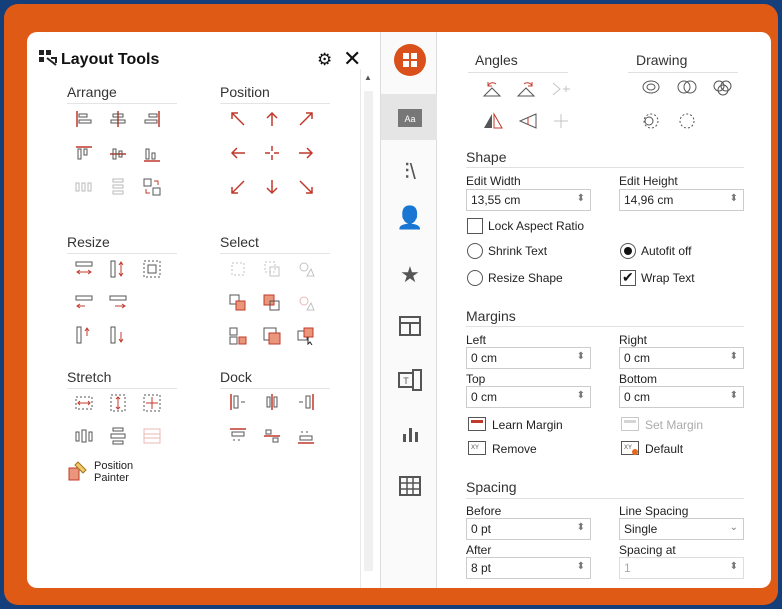 This screenshot has height=609, width=782. What do you see at coordinates (410, 275) in the screenshot?
I see `star-icon: ★` at bounding box center [410, 275].